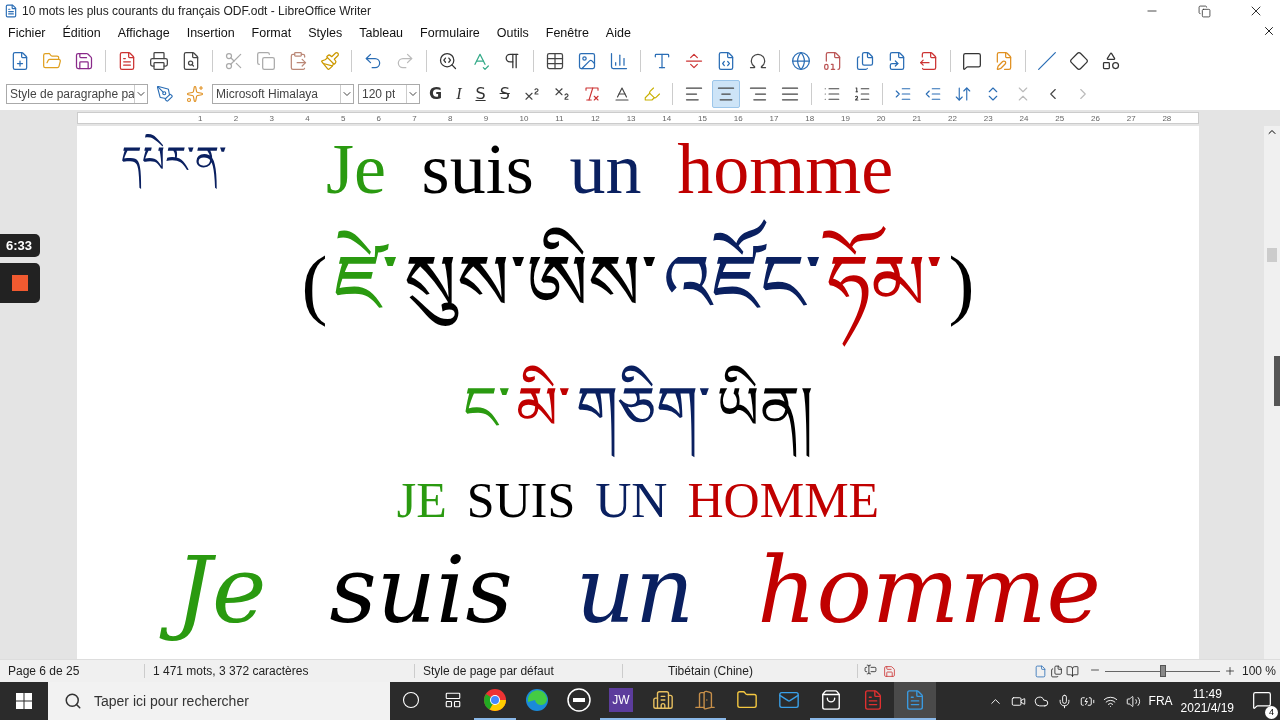  Describe the element at coordinates (831, 700) in the screenshot. I see `shopping-bag-icon` at that location.